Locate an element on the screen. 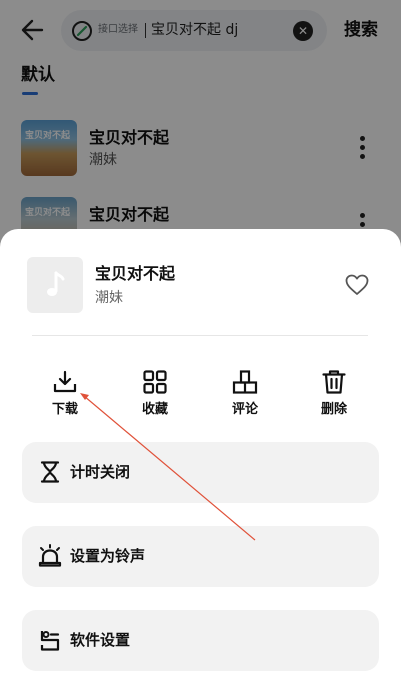  comment-button: 评论 is located at coordinates (245, 395).